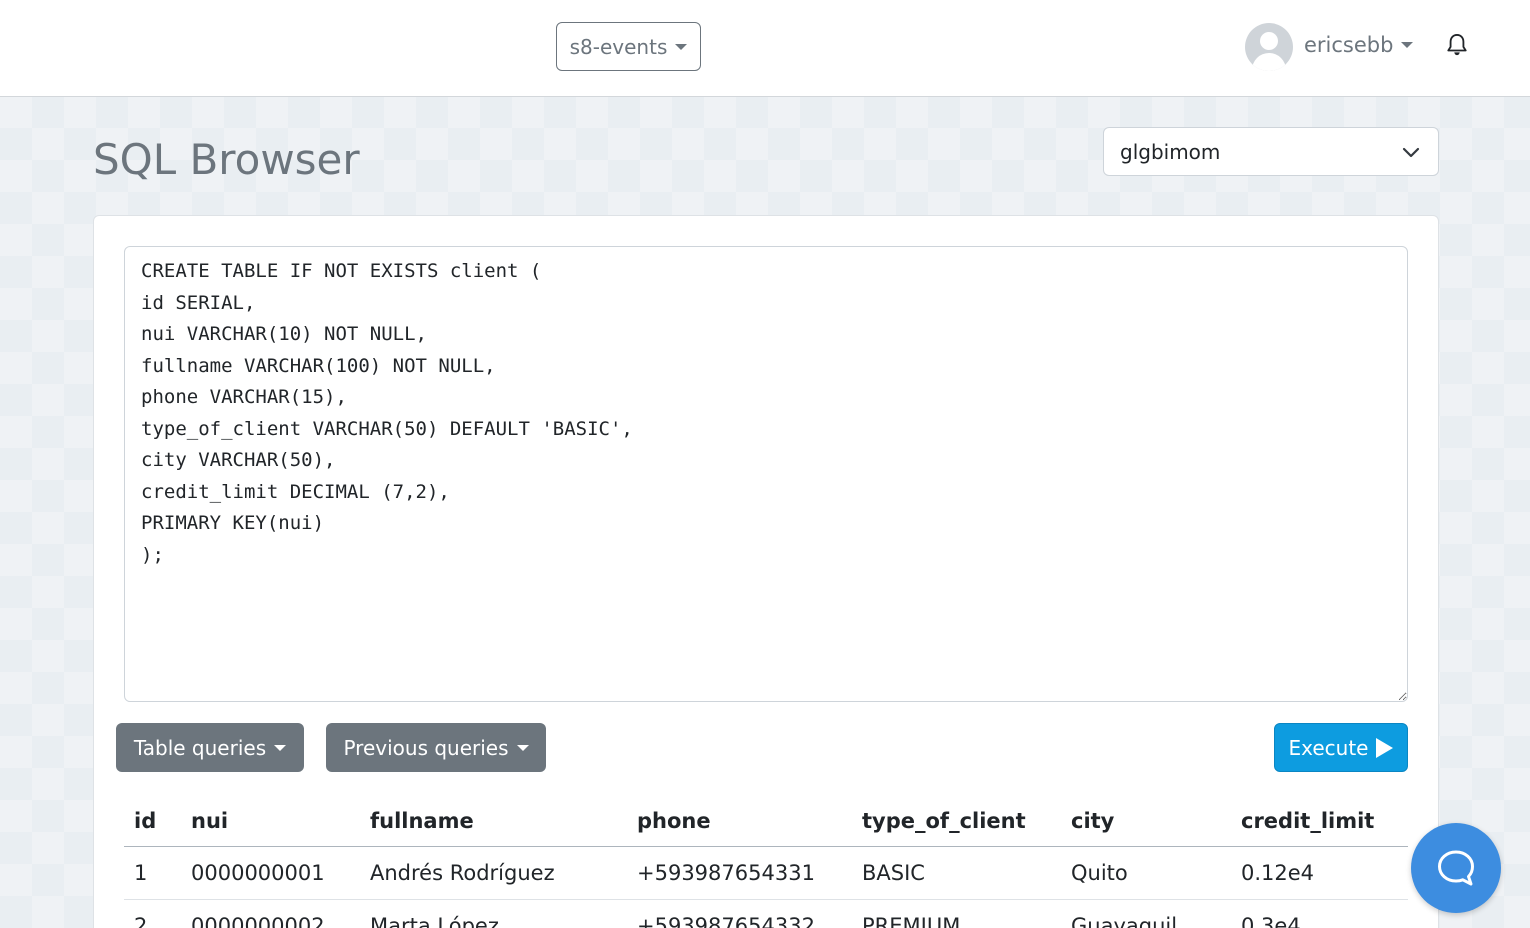  Describe the element at coordinates (1170, 151) in the screenshot. I see `database-select-value: glgbimom` at that location.